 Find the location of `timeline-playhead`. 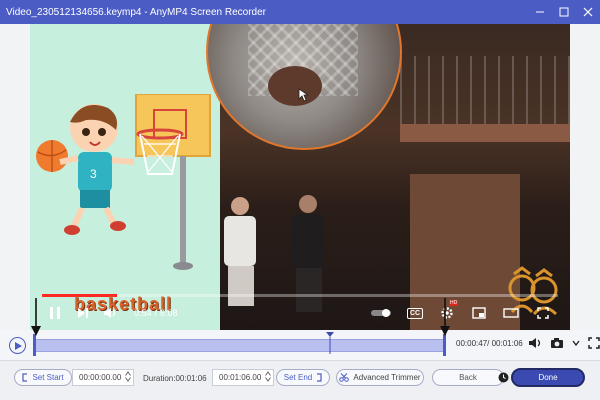

timeline-playhead is located at coordinates (330, 346).